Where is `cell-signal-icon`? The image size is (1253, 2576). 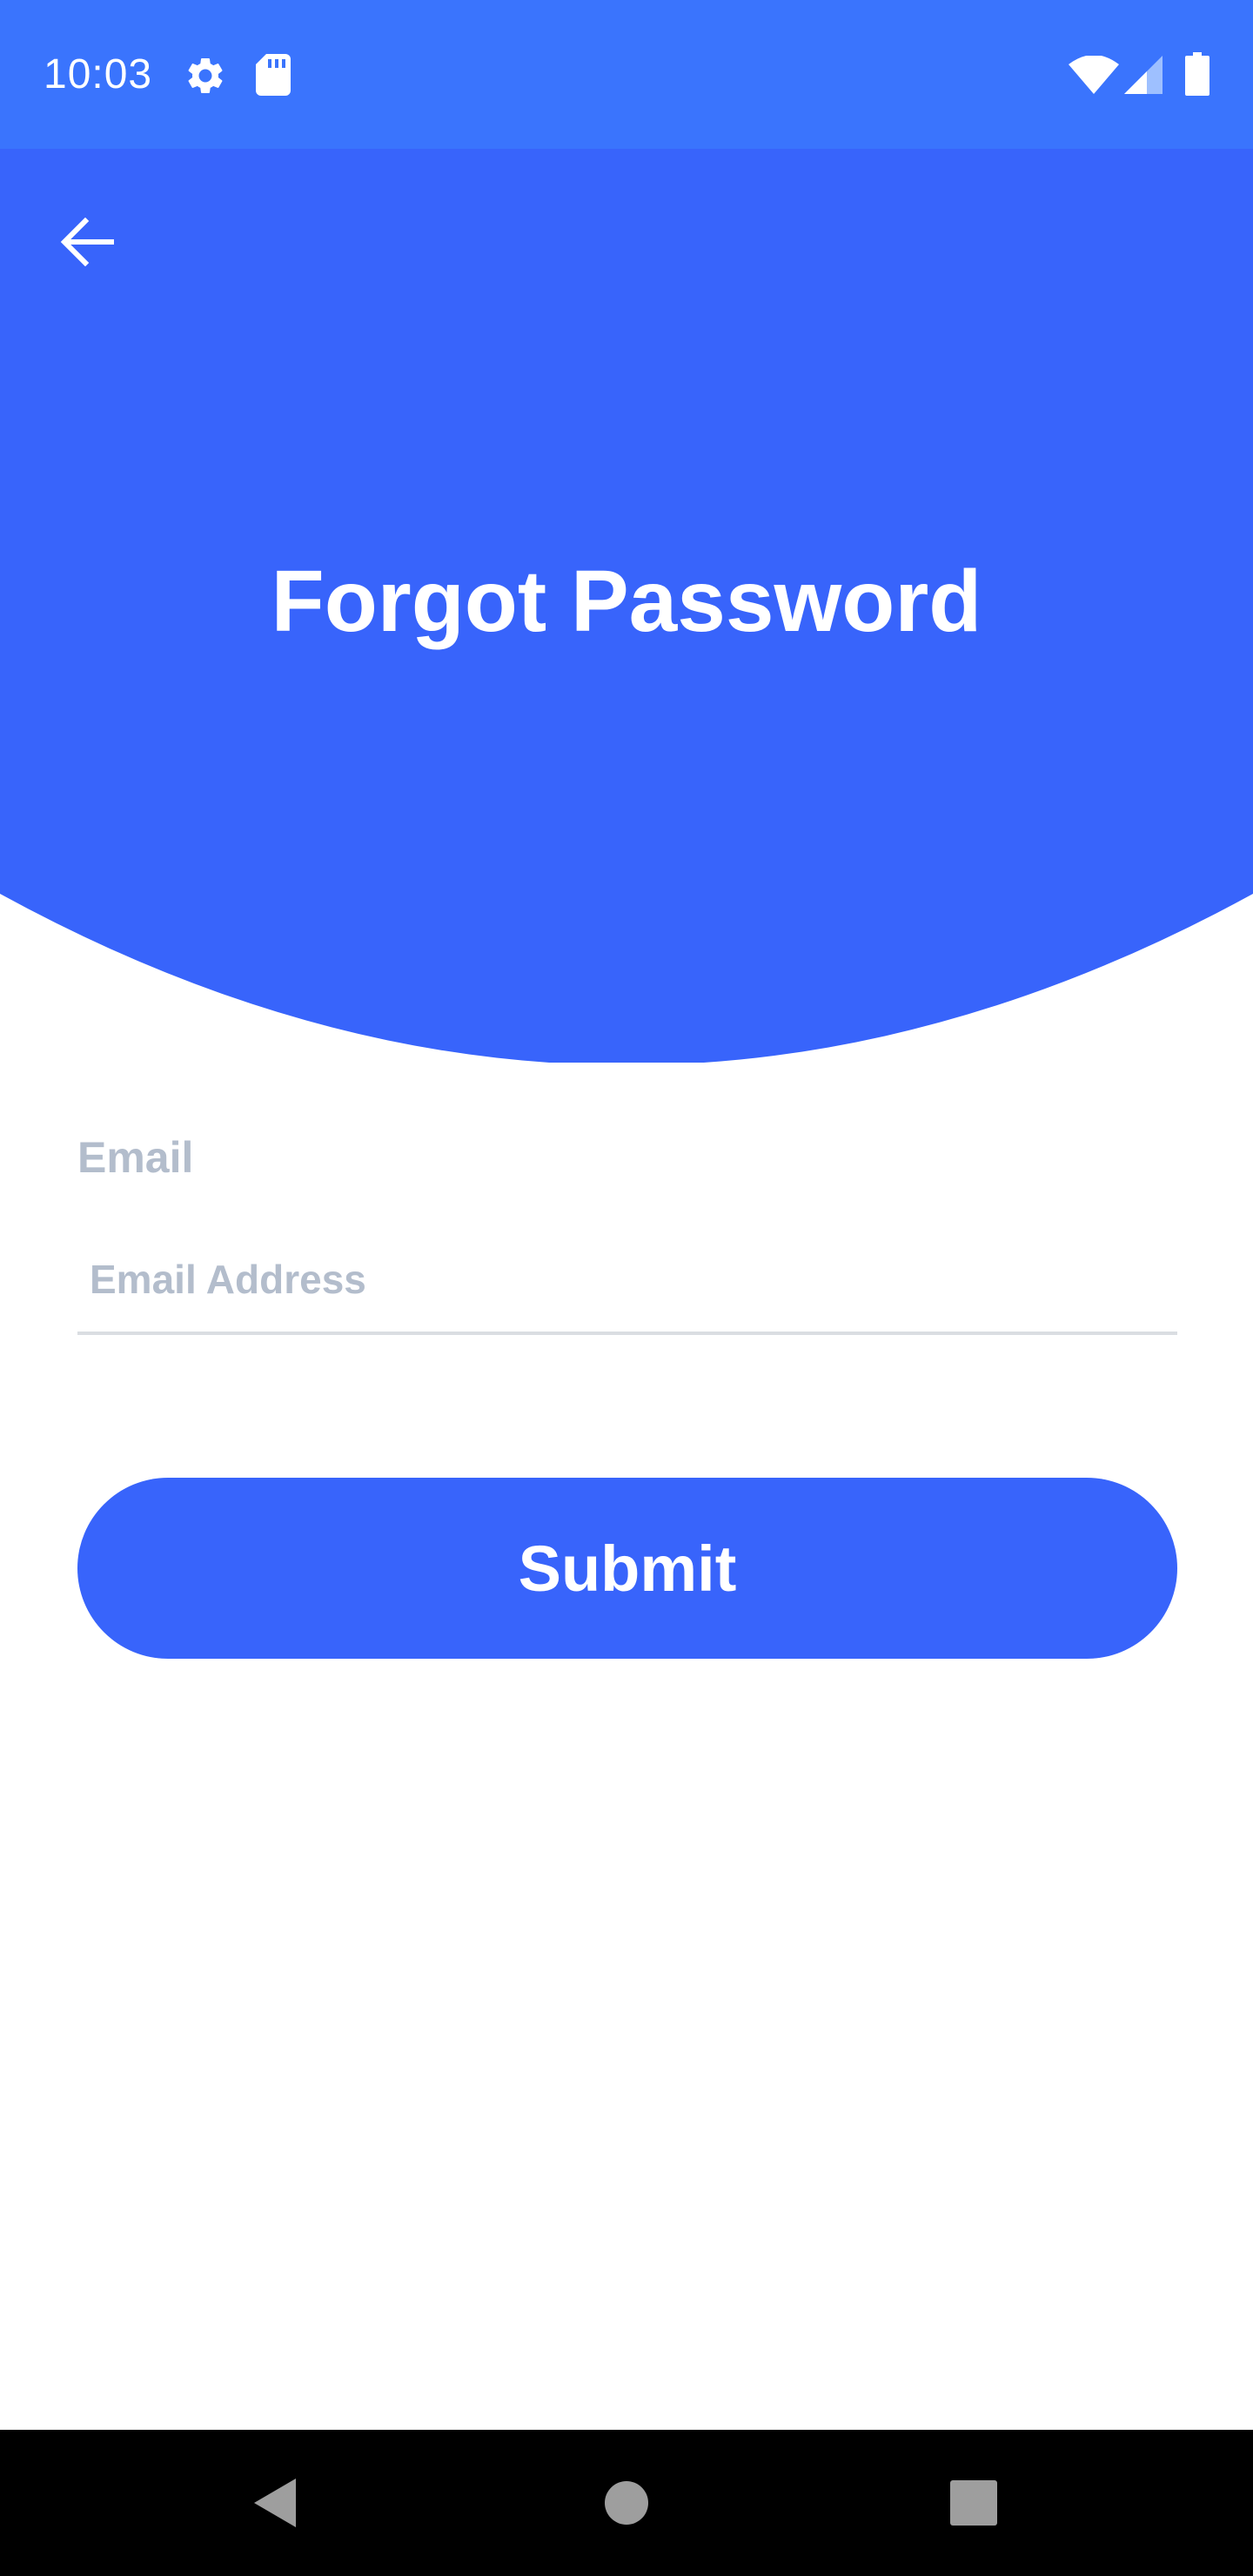 cell-signal-icon is located at coordinates (1143, 75).